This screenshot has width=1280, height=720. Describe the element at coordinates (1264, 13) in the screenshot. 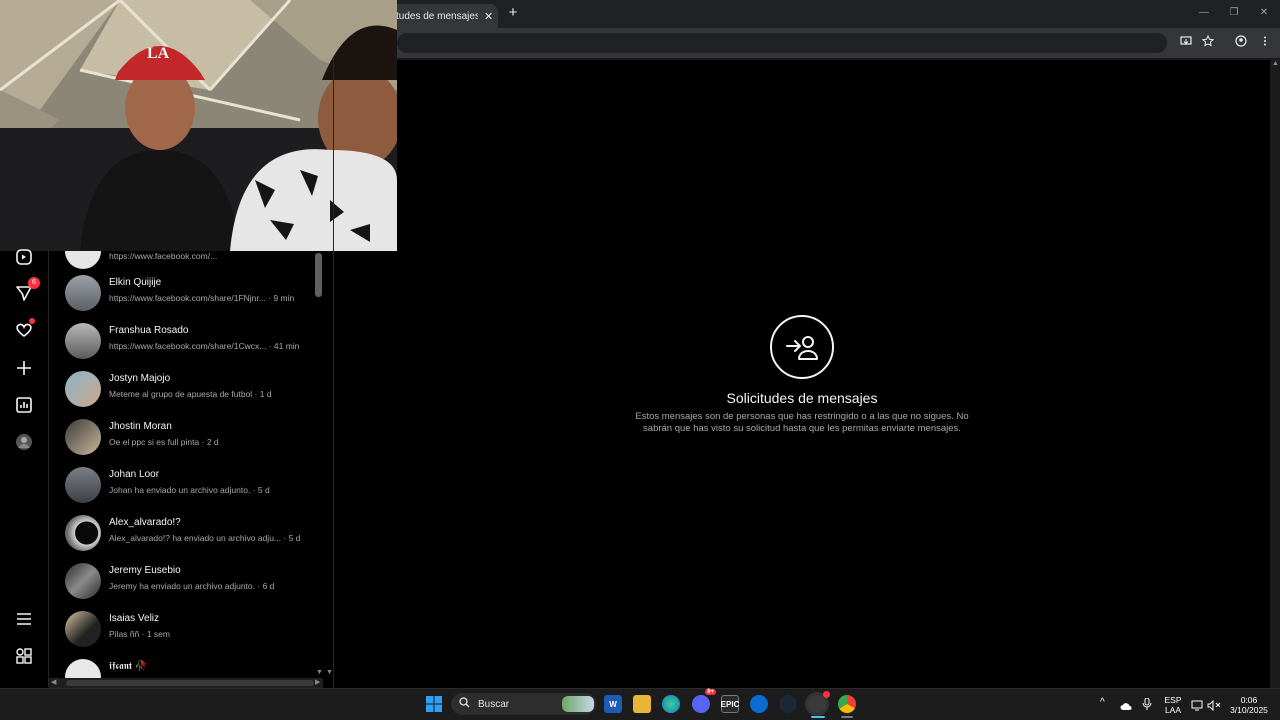

I see `window-close-icon: ✕` at that location.